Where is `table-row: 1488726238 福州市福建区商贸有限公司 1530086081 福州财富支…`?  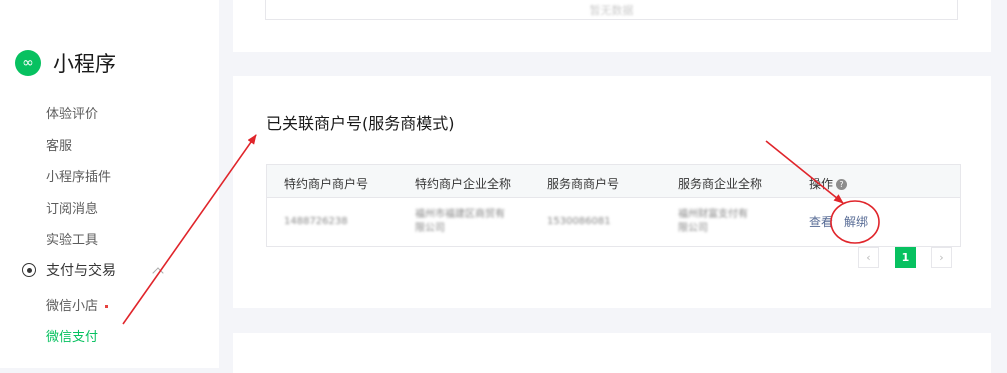 table-row: 1488726238 福州市福建区商贸有限公司 1530086081 福州财富支… is located at coordinates (613, 222).